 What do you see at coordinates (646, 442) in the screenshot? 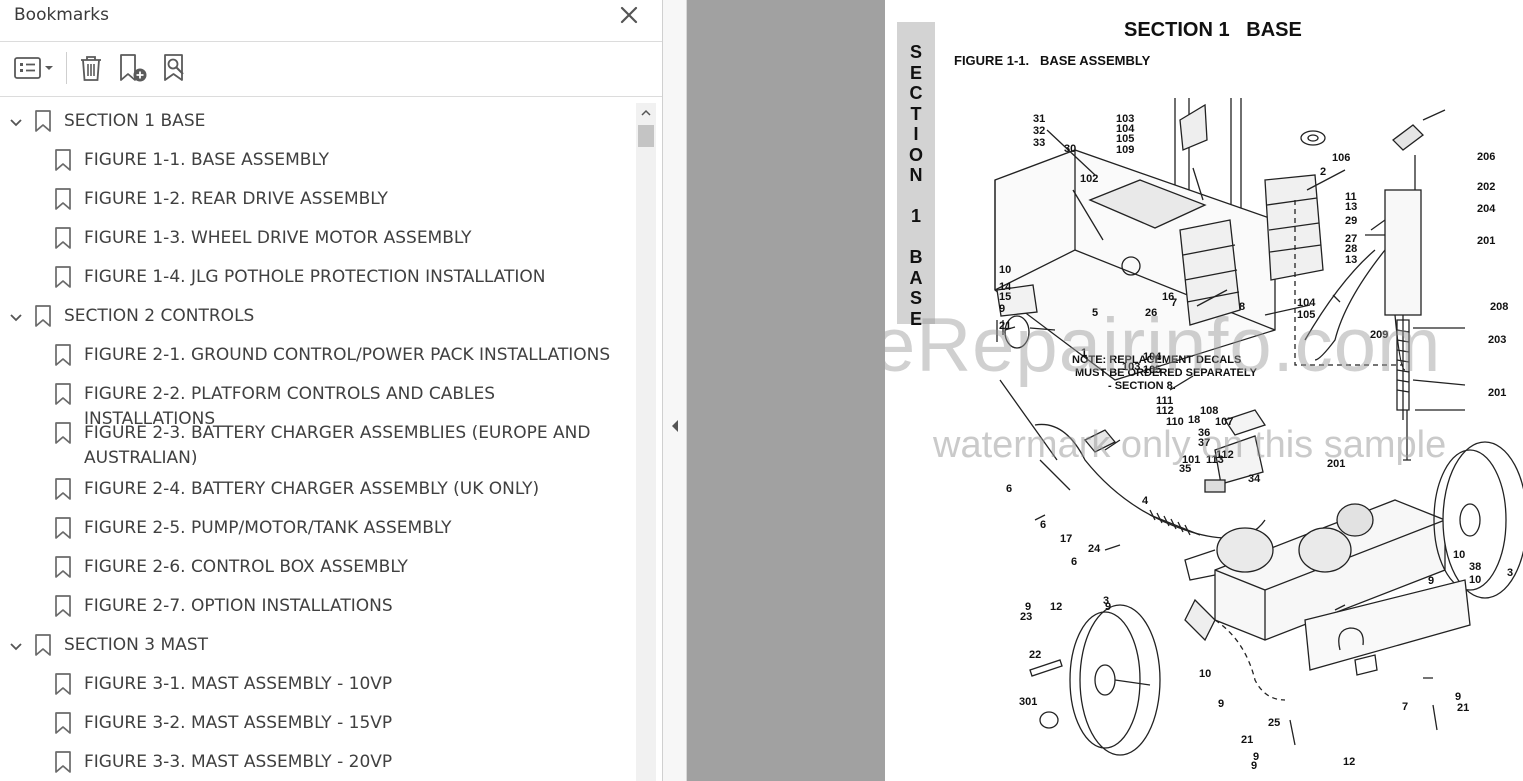
I see `bookmarks-scrollbar` at bounding box center [646, 442].